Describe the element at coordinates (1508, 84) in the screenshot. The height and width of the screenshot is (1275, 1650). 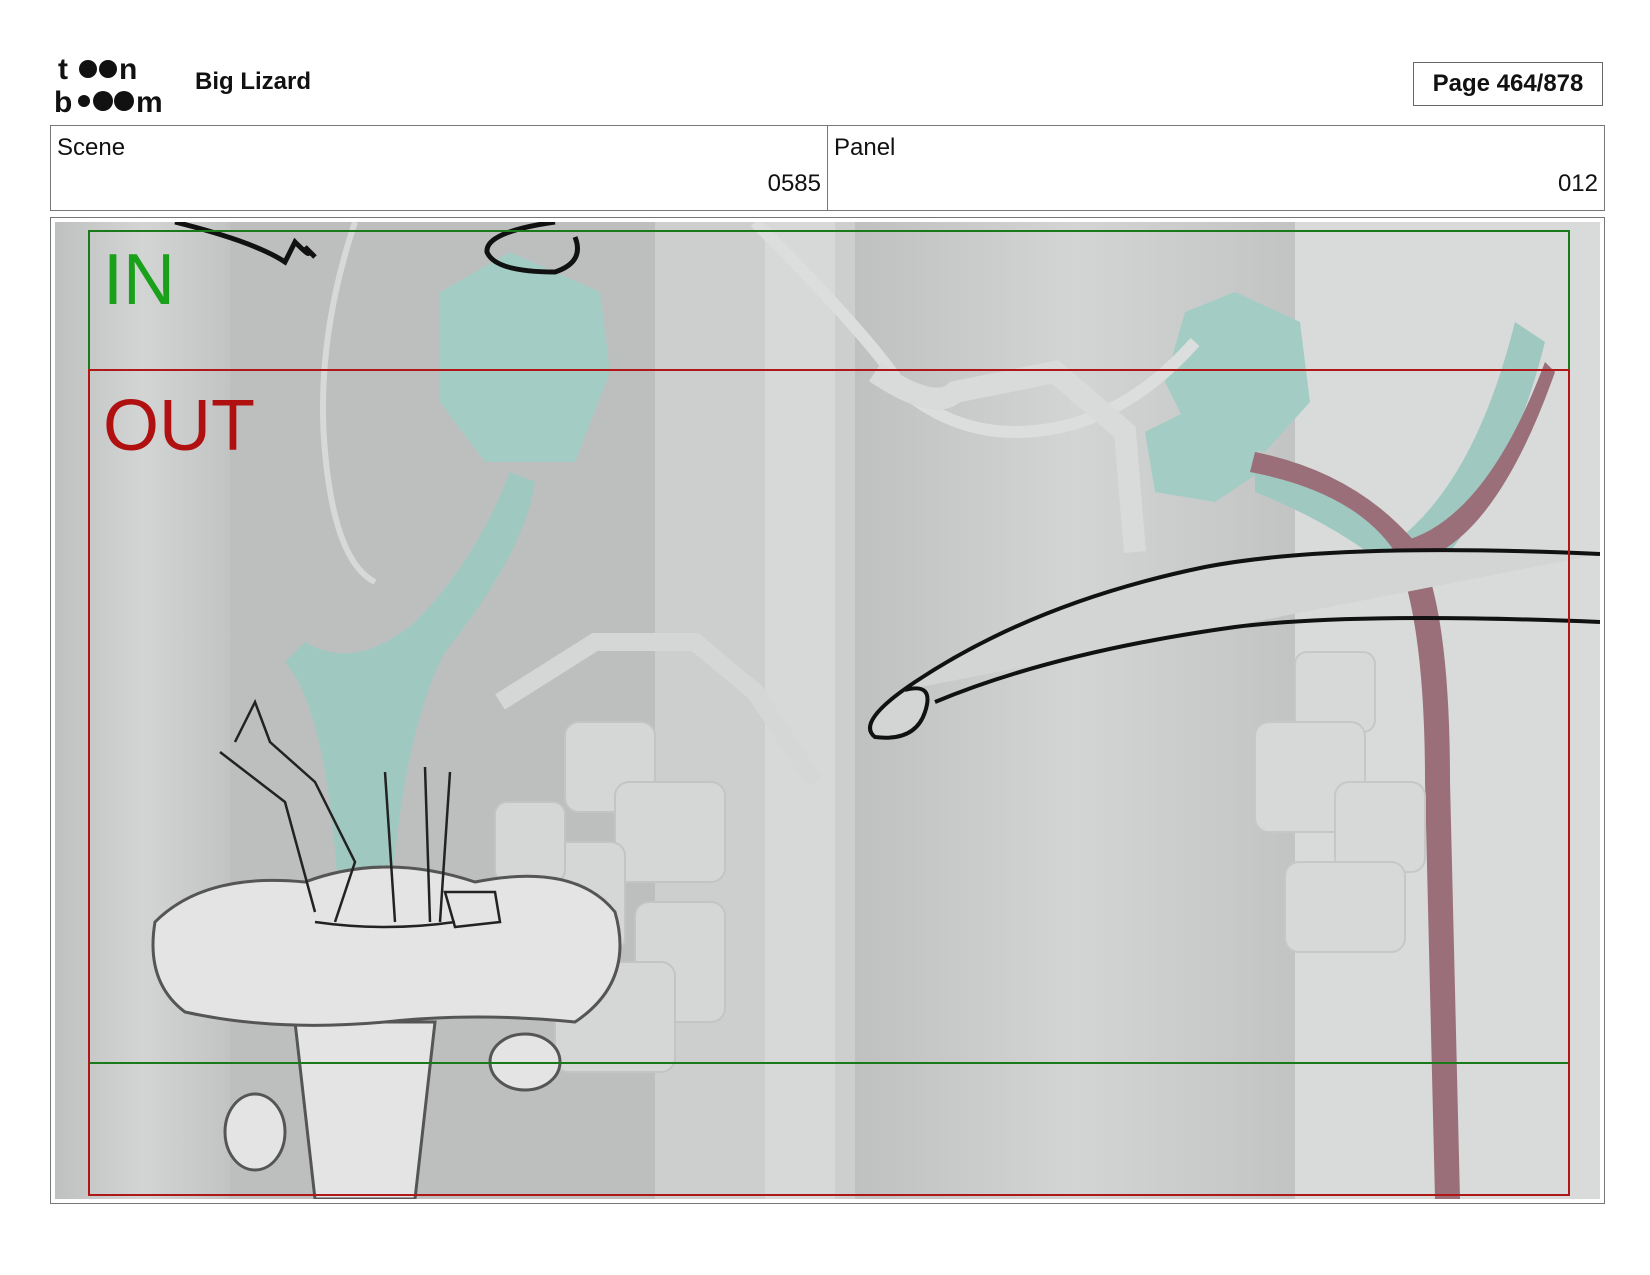
I see `page-indicator: Page 464/878` at that location.